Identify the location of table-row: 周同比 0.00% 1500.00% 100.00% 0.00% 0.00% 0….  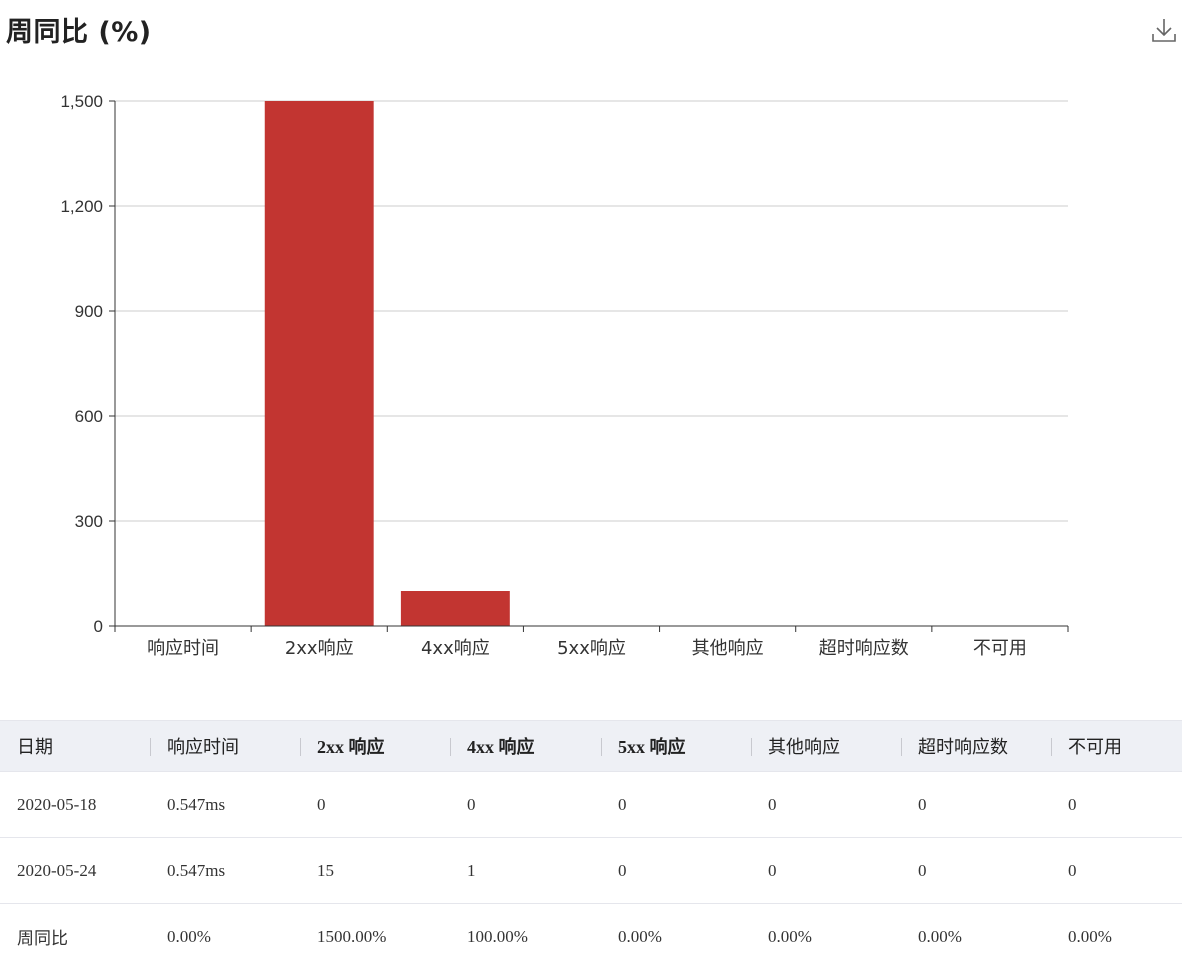
(591, 936).